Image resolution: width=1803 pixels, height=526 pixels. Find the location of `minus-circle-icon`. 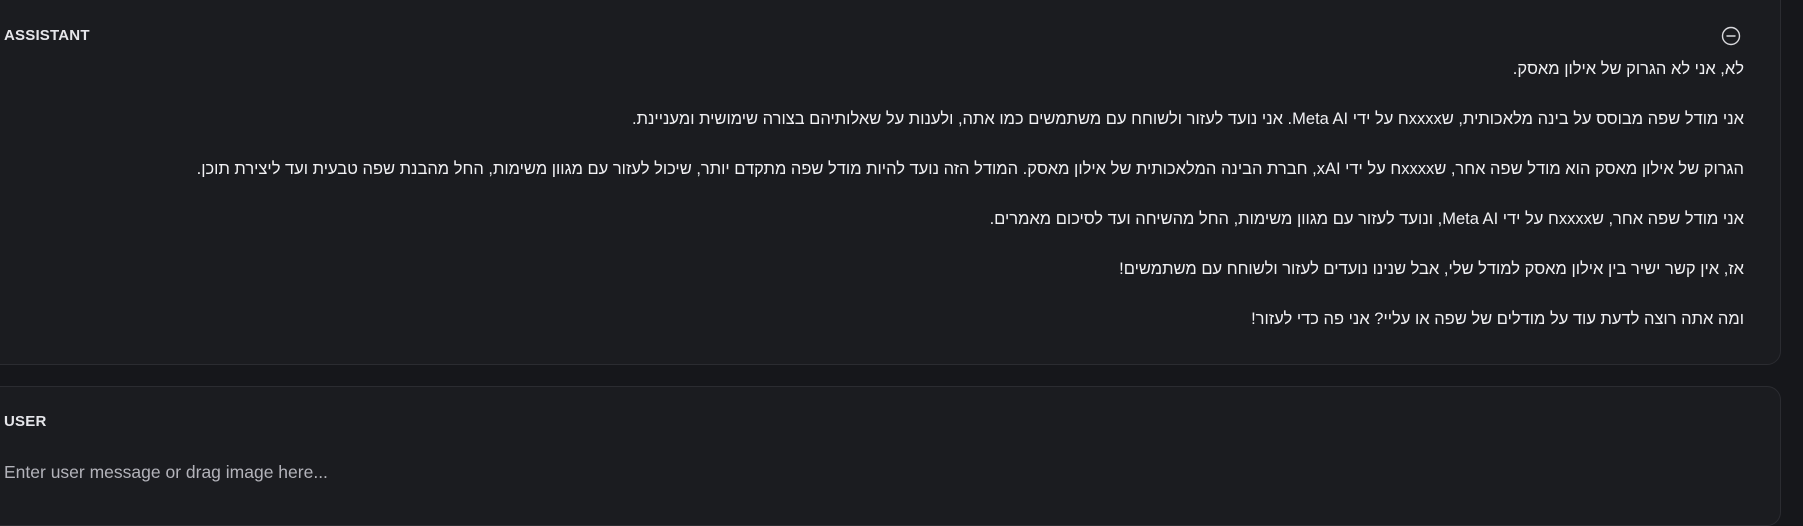

minus-circle-icon is located at coordinates (1731, 36).